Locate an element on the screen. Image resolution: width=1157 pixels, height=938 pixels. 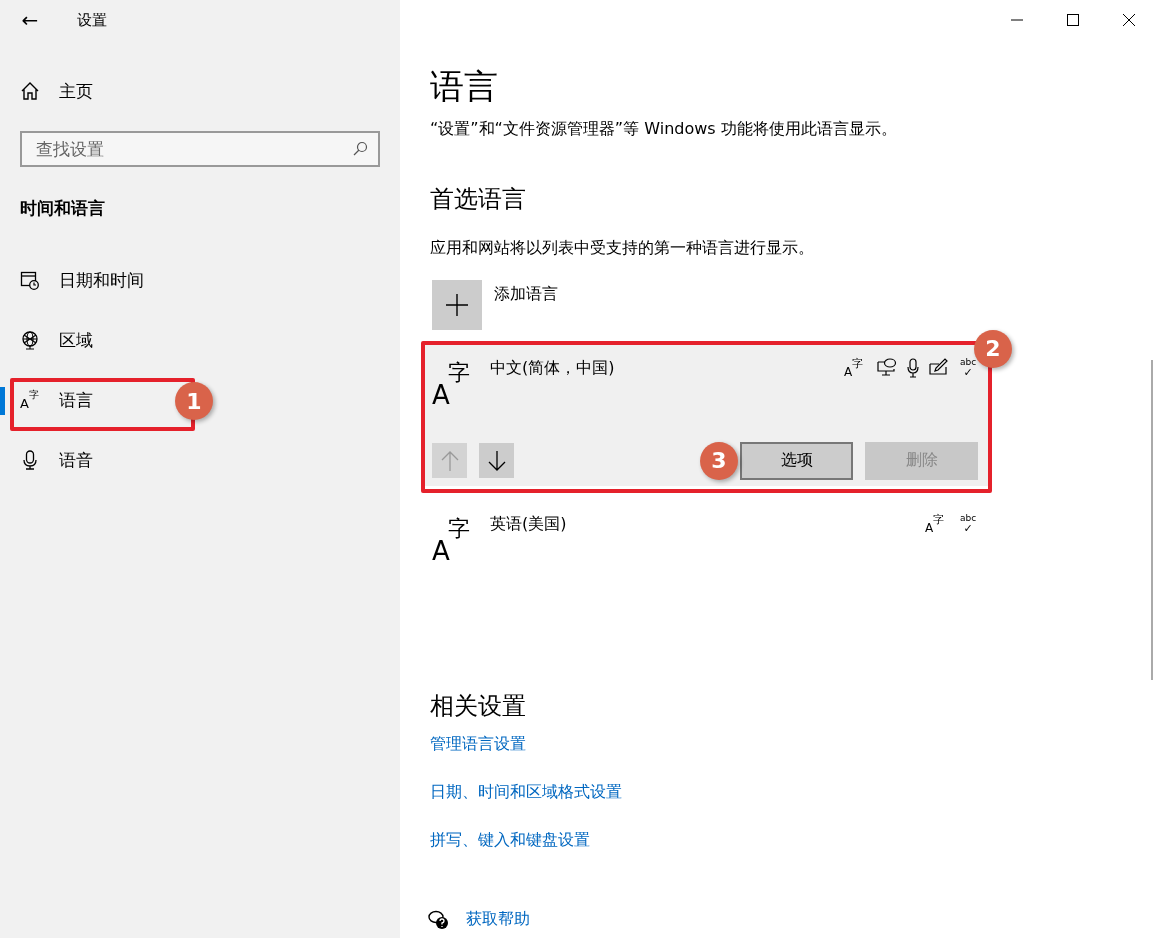
close-icon is located at coordinates (1129, 20).